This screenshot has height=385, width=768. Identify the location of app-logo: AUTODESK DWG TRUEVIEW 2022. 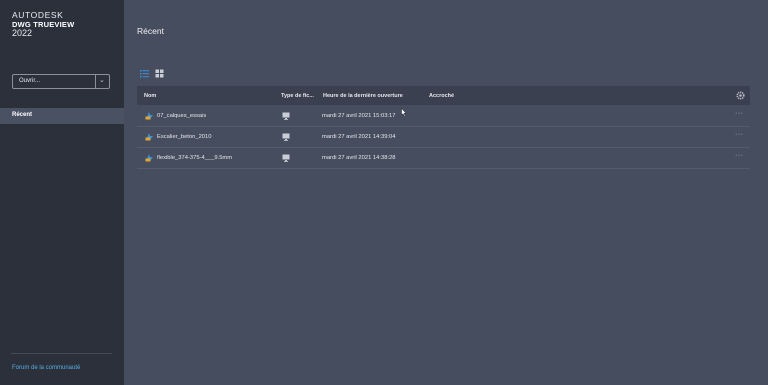
(43, 24).